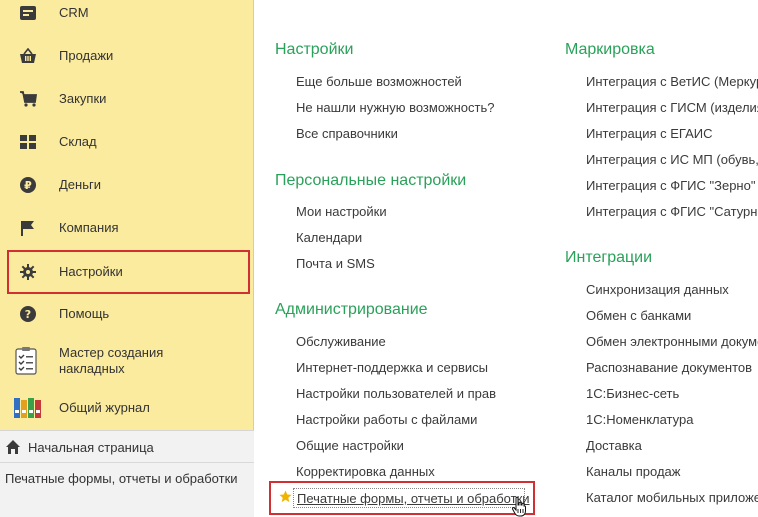 The width and height of the screenshot is (758, 517). What do you see at coordinates (111, 360) in the screenshot?
I see `sidebar-item-label: Мастер создания накладных` at bounding box center [111, 360].